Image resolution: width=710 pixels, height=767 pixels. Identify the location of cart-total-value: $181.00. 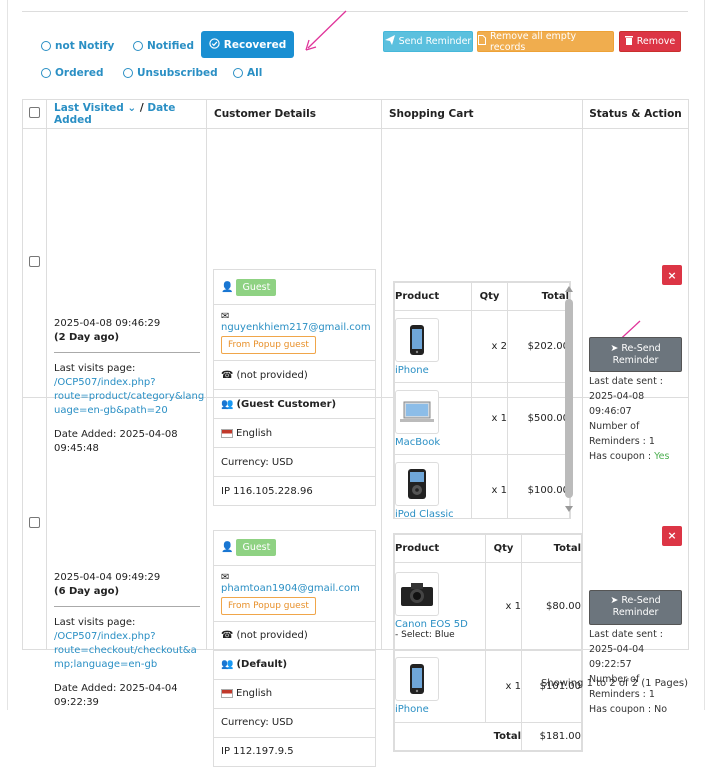
(551, 736).